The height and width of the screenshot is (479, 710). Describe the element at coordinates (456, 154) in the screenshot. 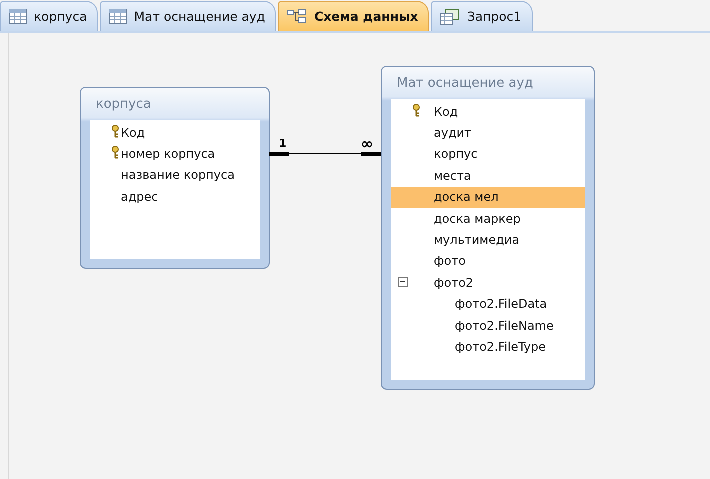

I see `field-name: корпус` at that location.